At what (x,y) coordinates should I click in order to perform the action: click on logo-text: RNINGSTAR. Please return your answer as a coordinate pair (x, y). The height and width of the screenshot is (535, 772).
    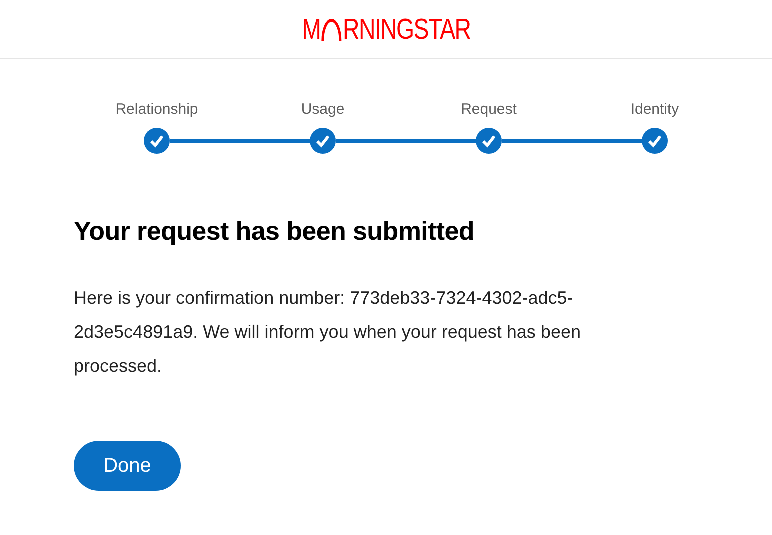
    Looking at the image, I should click on (406, 30).